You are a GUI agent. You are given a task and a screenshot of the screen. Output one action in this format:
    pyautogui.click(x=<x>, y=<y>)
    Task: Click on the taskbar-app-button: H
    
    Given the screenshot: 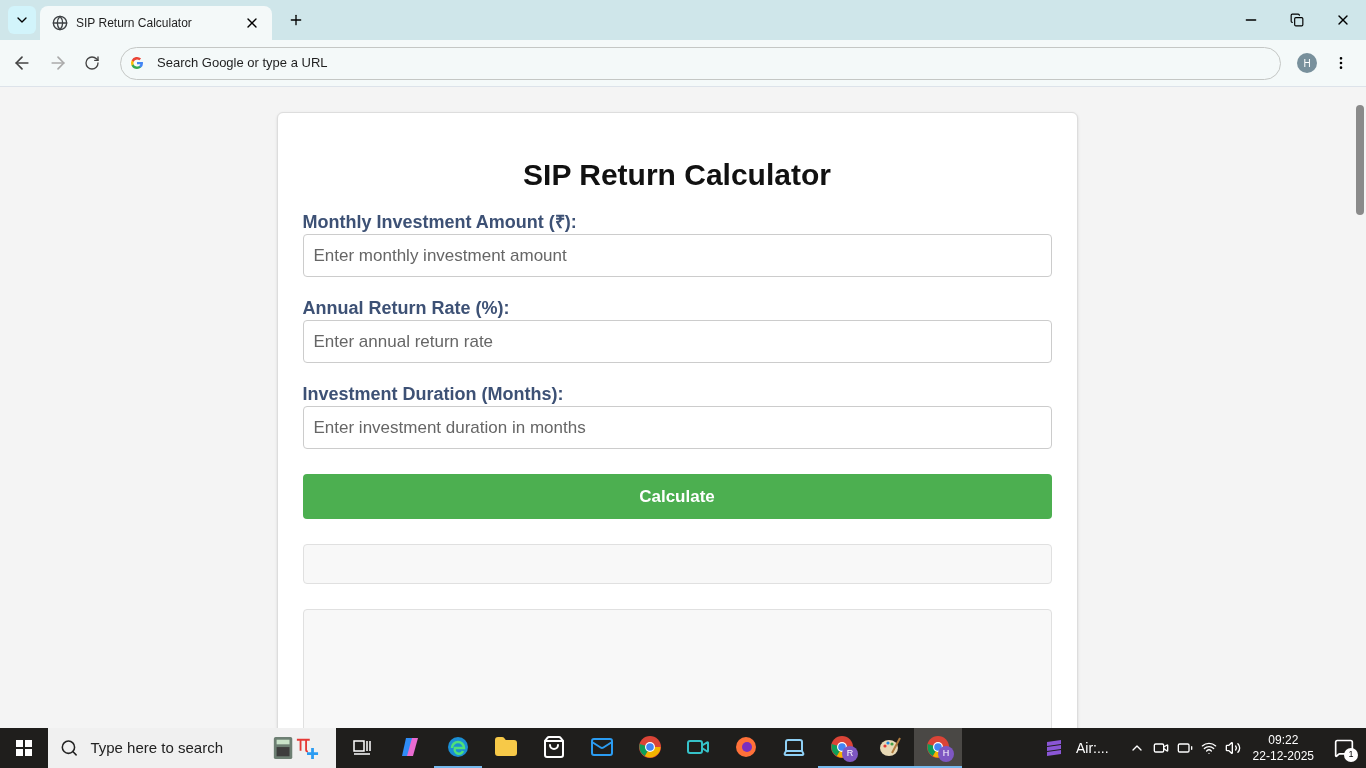 What is the action you would take?
    pyautogui.click(x=938, y=748)
    